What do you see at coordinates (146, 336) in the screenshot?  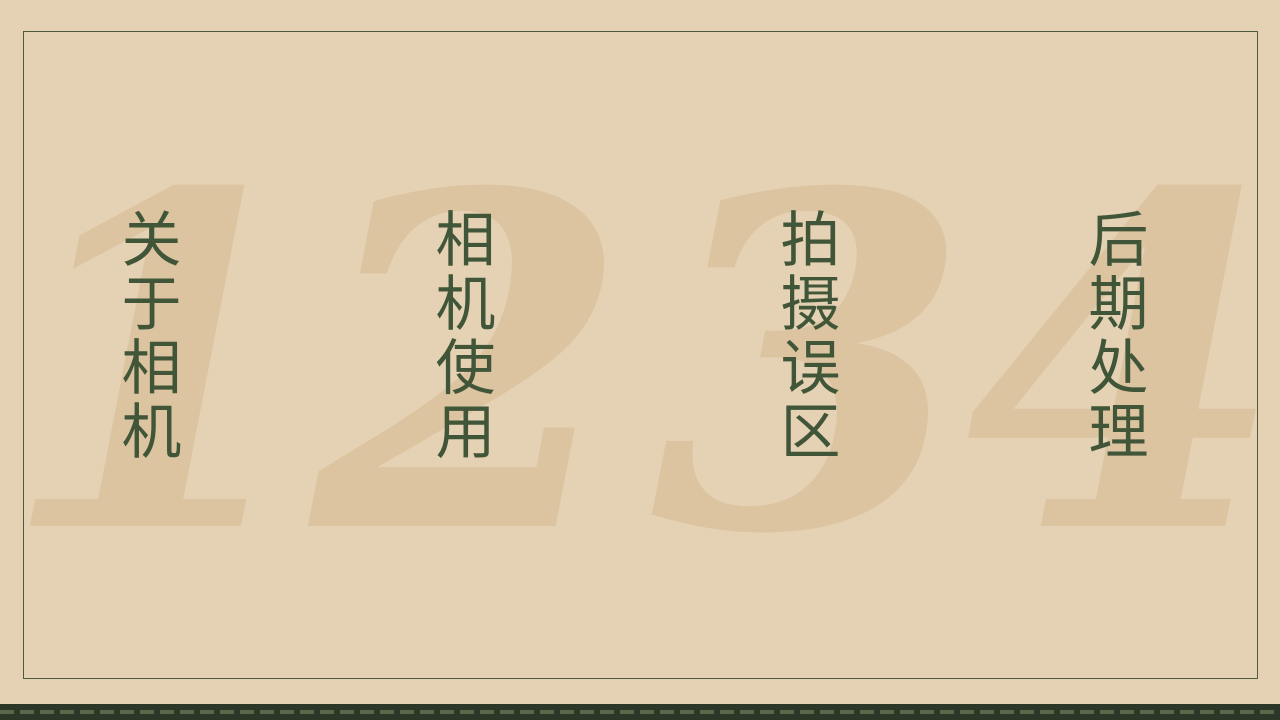 I see `section-title: 关于相机` at bounding box center [146, 336].